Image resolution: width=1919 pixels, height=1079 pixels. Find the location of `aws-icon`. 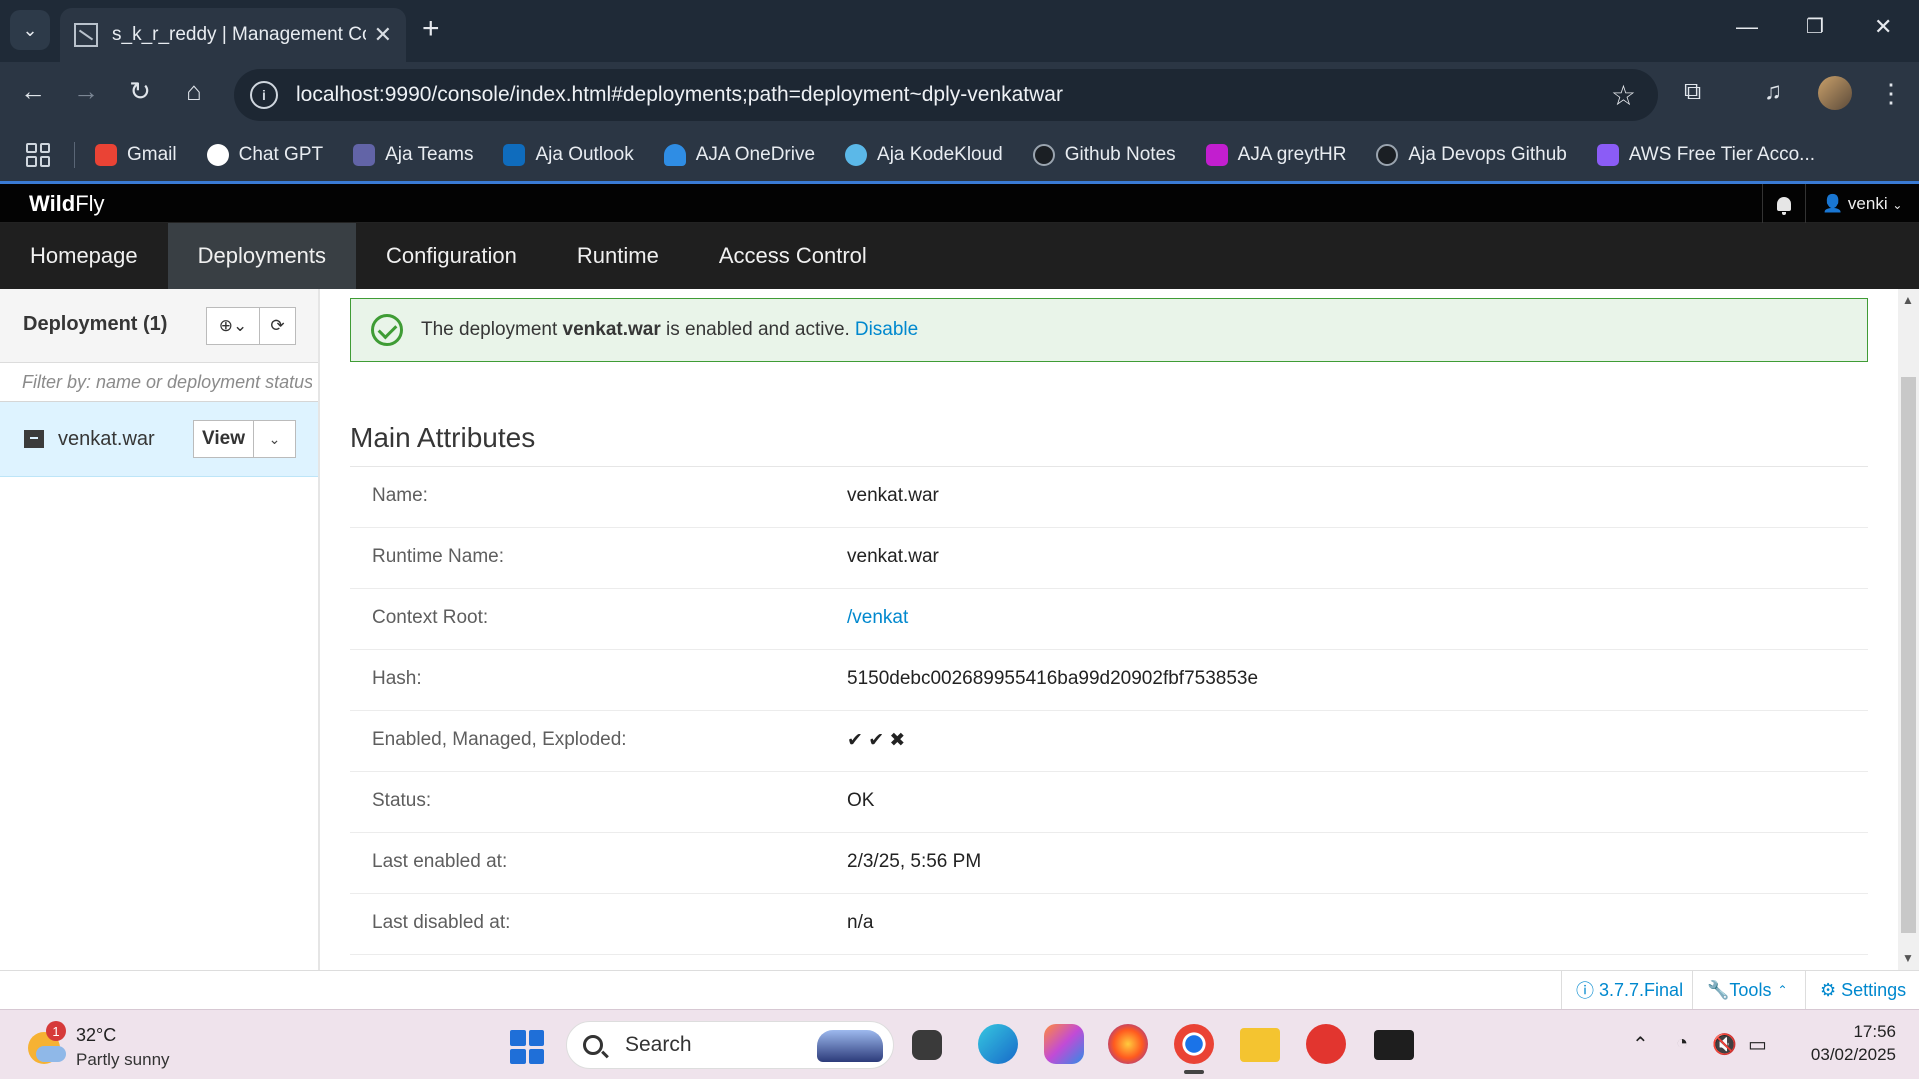

aws-icon is located at coordinates (1607, 154).